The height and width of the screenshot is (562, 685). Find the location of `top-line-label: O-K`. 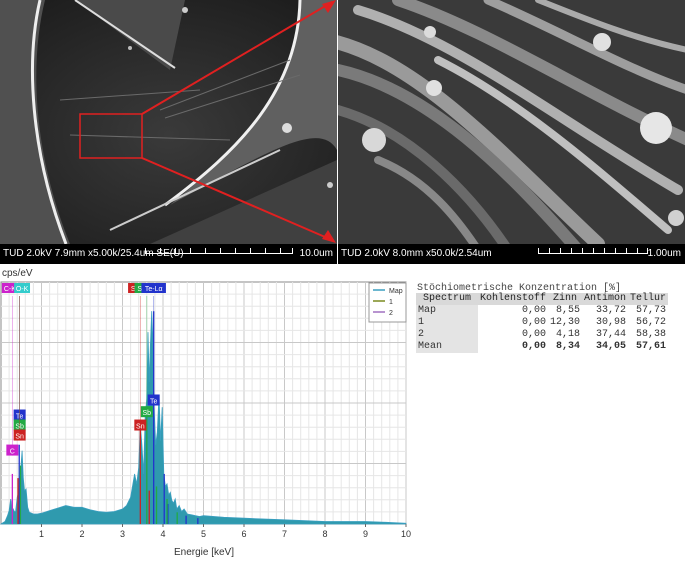

top-line-label: O-K is located at coordinates (22, 289).